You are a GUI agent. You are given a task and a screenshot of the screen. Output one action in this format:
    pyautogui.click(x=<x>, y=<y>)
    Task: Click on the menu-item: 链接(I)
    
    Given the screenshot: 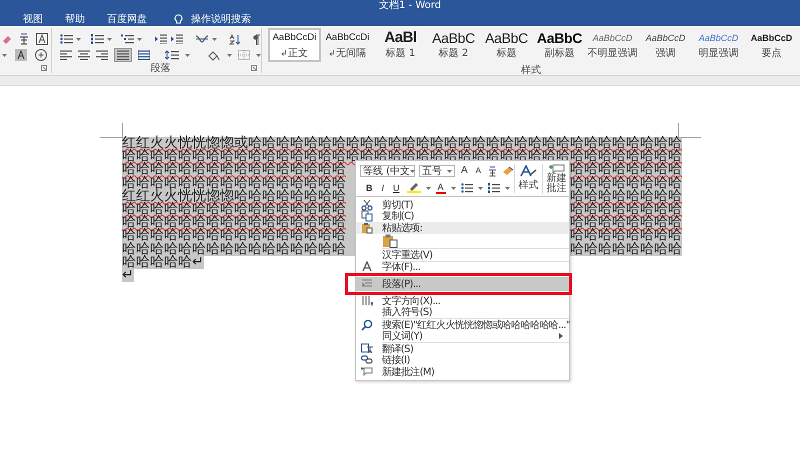 What is the action you would take?
    pyautogui.click(x=462, y=360)
    